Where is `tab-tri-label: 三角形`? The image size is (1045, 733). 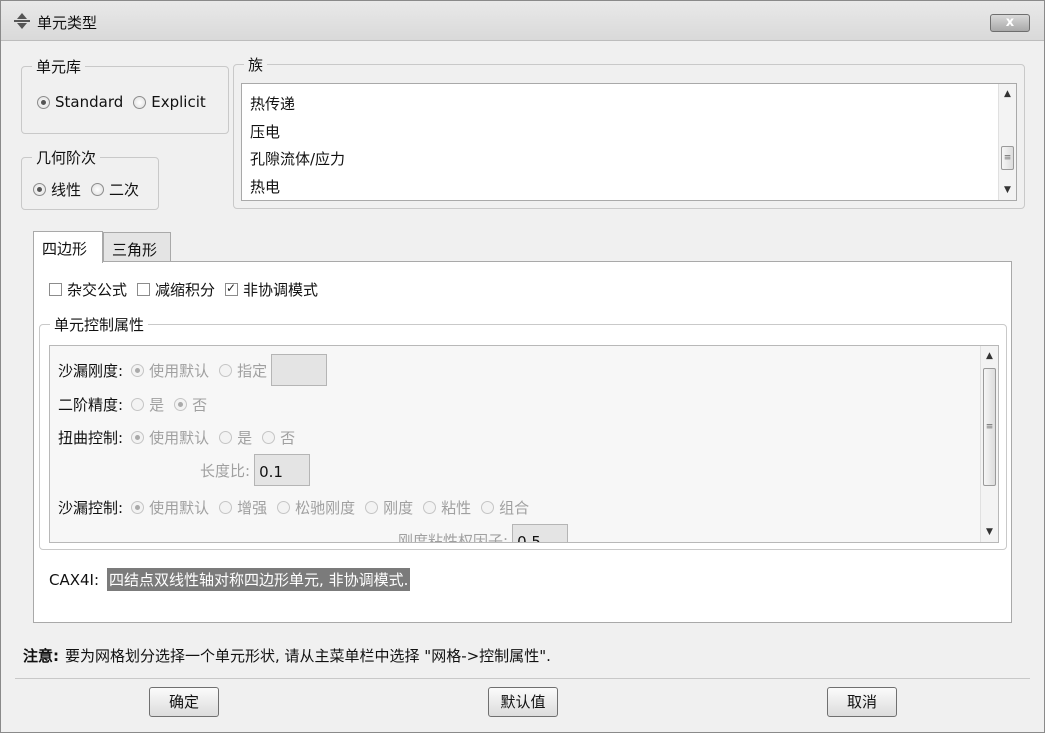
tab-tri-label: 三角形 is located at coordinates (135, 250).